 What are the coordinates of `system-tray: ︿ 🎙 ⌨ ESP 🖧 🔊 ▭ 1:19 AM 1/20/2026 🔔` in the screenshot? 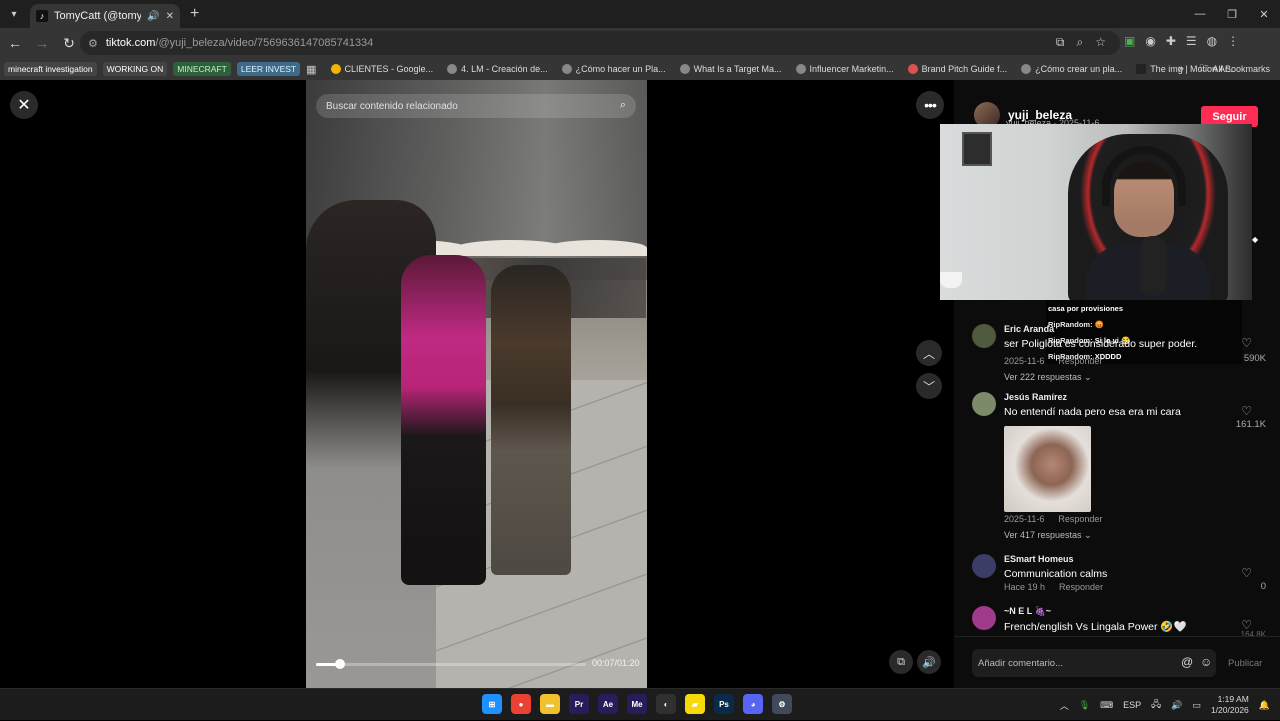 It's located at (1165, 705).